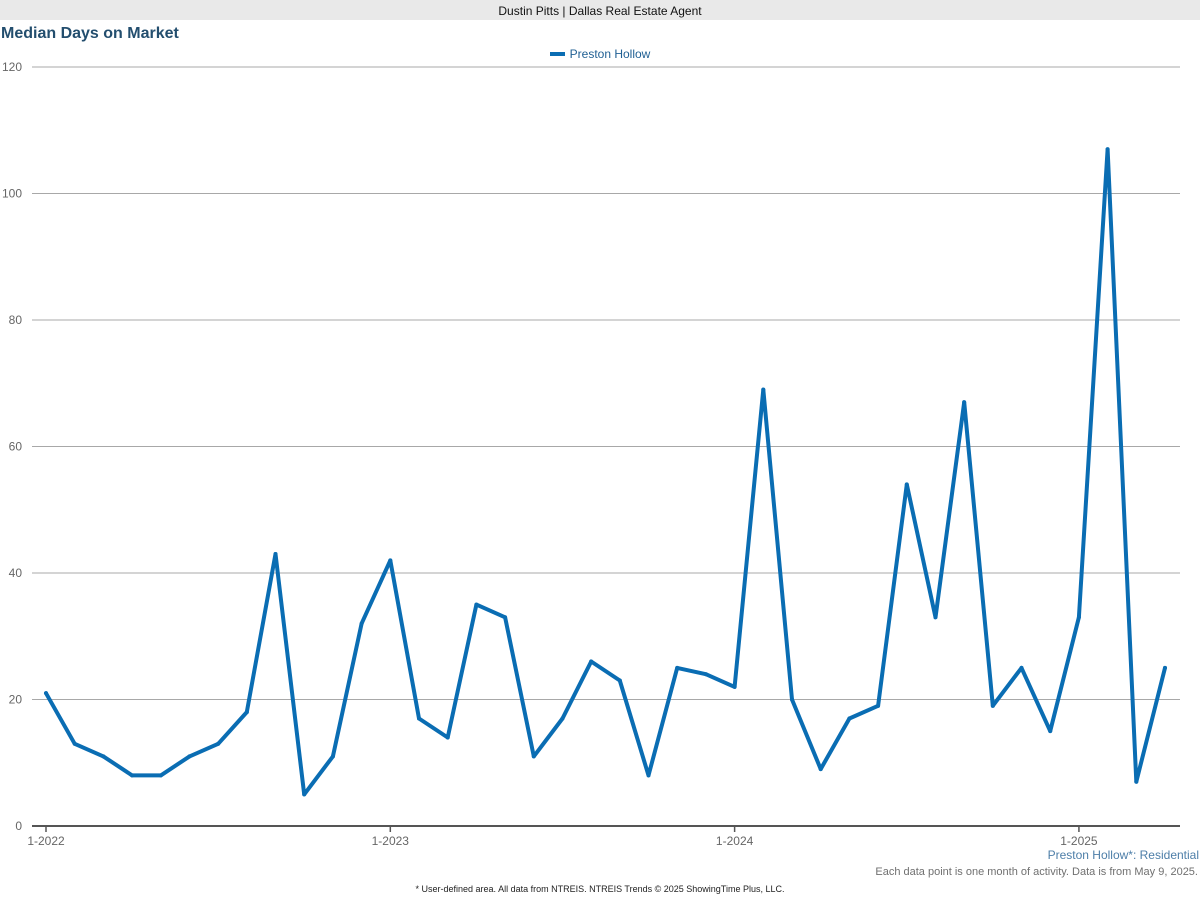 The width and height of the screenshot is (1200, 900). What do you see at coordinates (12, 67) in the screenshot?
I see `y-tick-label: 120` at bounding box center [12, 67].